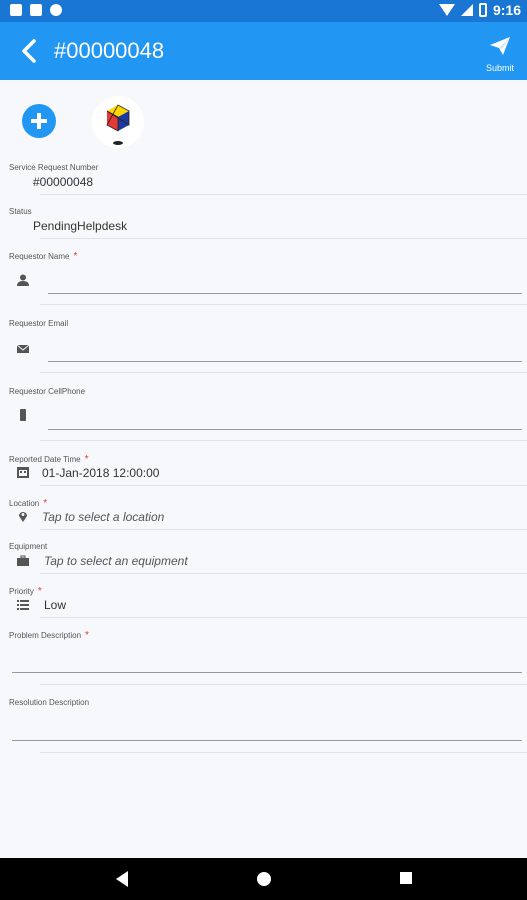 The width and height of the screenshot is (527, 900). I want to click on battery-icon, so click(482, 10).